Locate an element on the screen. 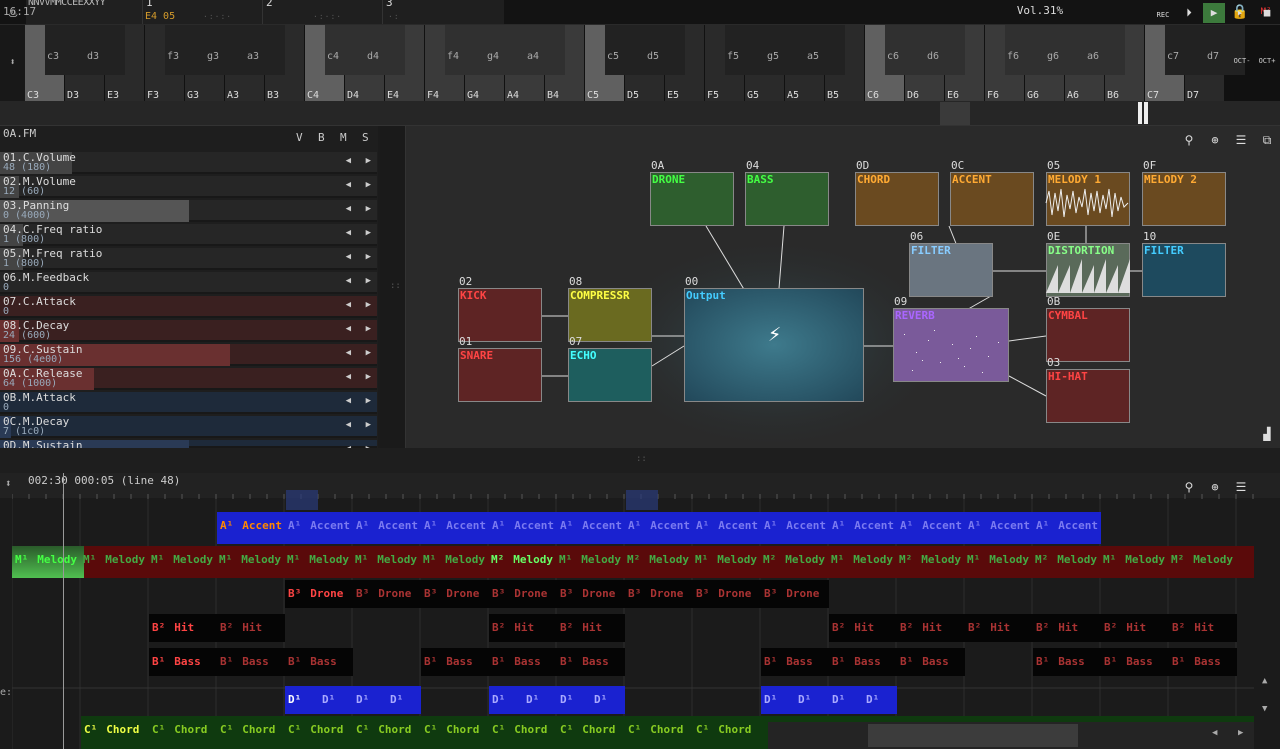 The width and height of the screenshot is (1280, 749). song-name-field: NNVVMMCCEEXXYY is located at coordinates (84, 12).